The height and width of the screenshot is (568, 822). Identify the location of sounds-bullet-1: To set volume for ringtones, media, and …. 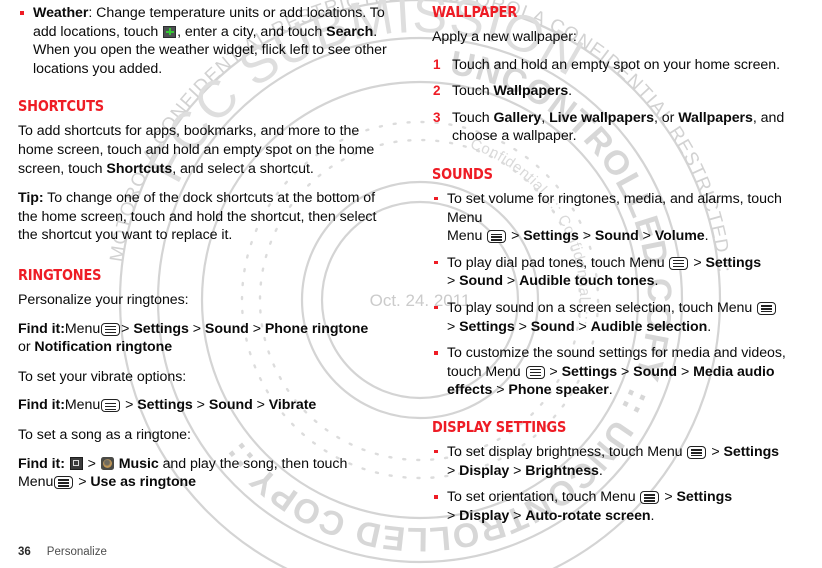
(619, 218).